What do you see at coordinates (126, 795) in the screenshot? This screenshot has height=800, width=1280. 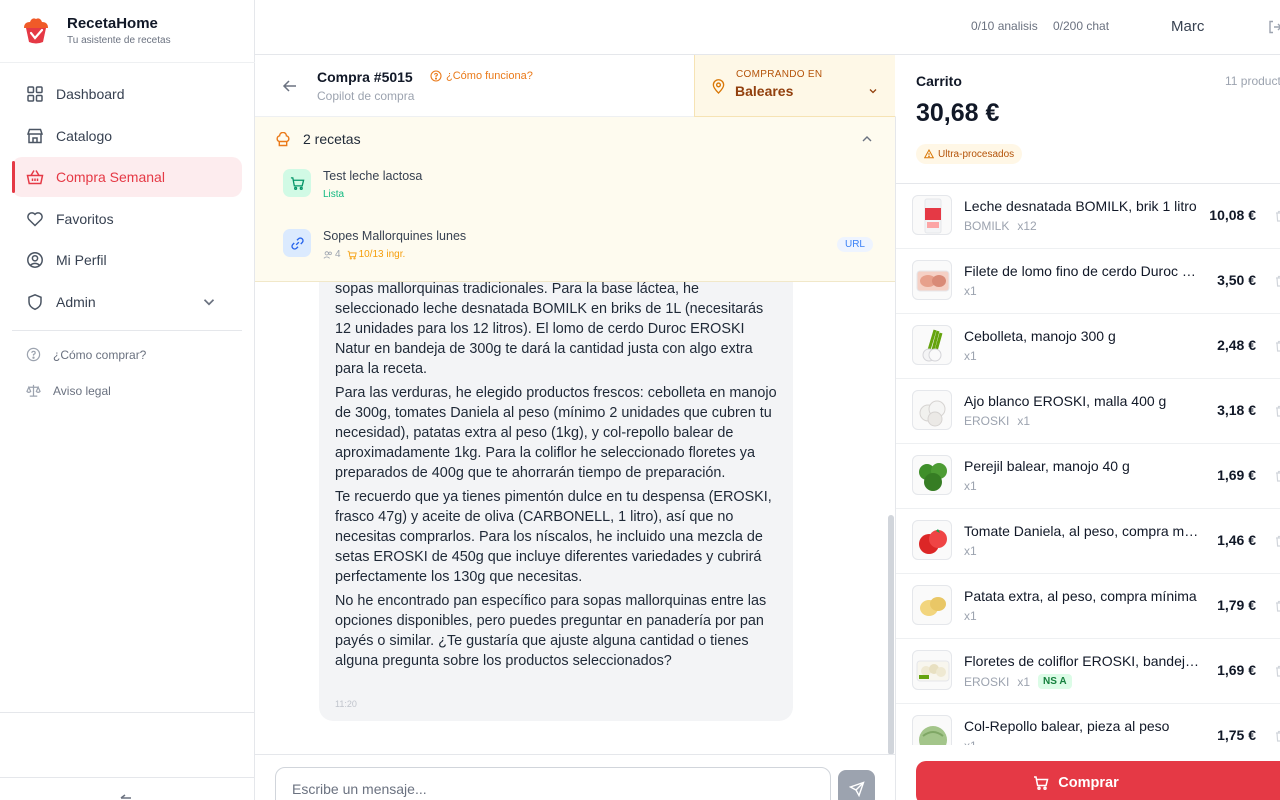 I see `collapse-sidebar-icon` at bounding box center [126, 795].